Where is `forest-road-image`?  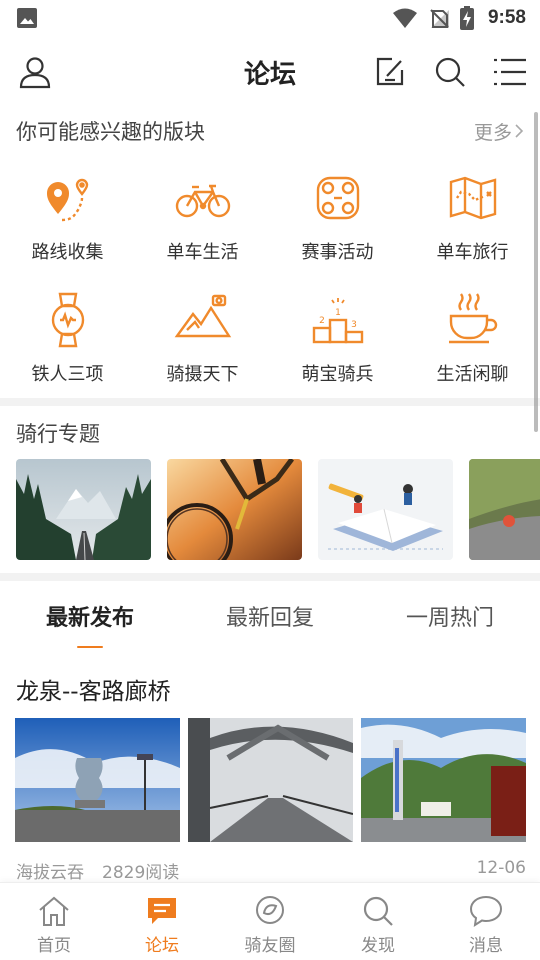
forest-road-image is located at coordinates (83, 509).